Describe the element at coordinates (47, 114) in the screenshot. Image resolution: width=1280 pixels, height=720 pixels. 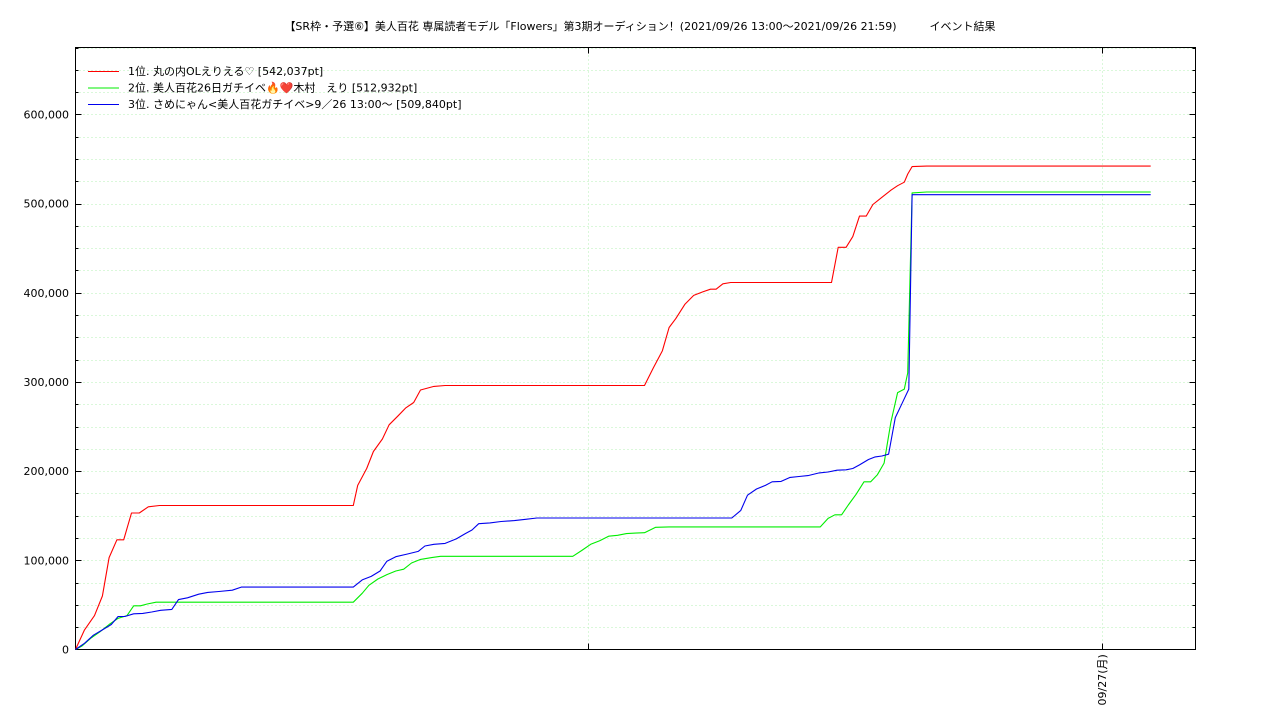
I see `y-tick-label: 600,000` at that location.